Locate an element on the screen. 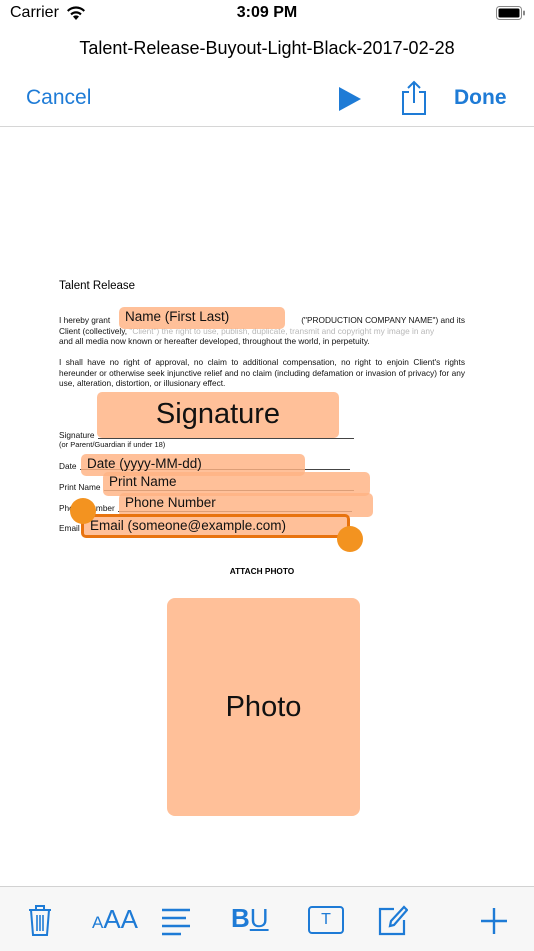 The image size is (534, 951). done-button: Done is located at coordinates (480, 98).